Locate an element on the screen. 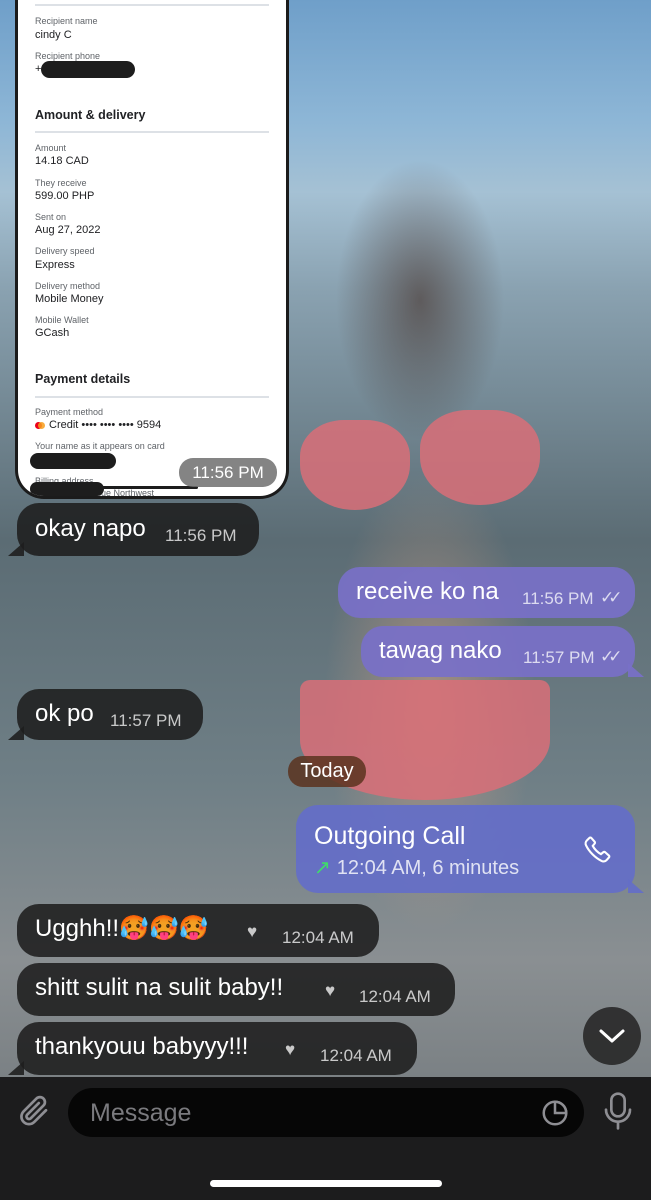  phone-icon is located at coordinates (597, 850).